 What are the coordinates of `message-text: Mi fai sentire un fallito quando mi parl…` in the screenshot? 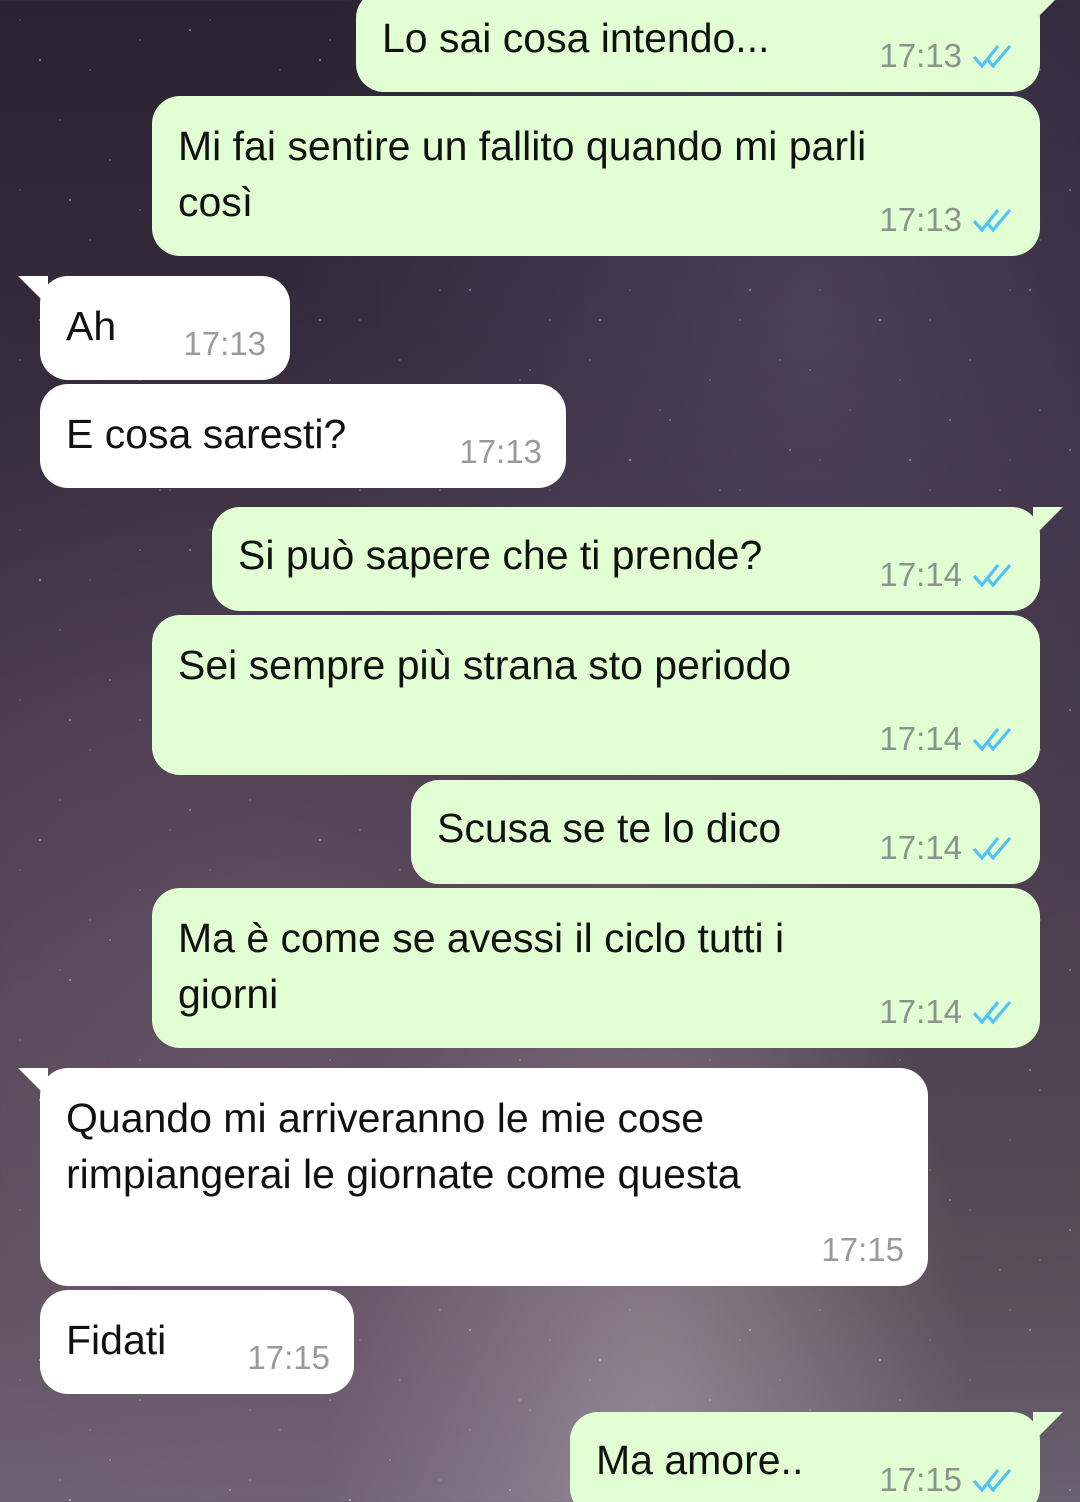 It's located at (522, 174).